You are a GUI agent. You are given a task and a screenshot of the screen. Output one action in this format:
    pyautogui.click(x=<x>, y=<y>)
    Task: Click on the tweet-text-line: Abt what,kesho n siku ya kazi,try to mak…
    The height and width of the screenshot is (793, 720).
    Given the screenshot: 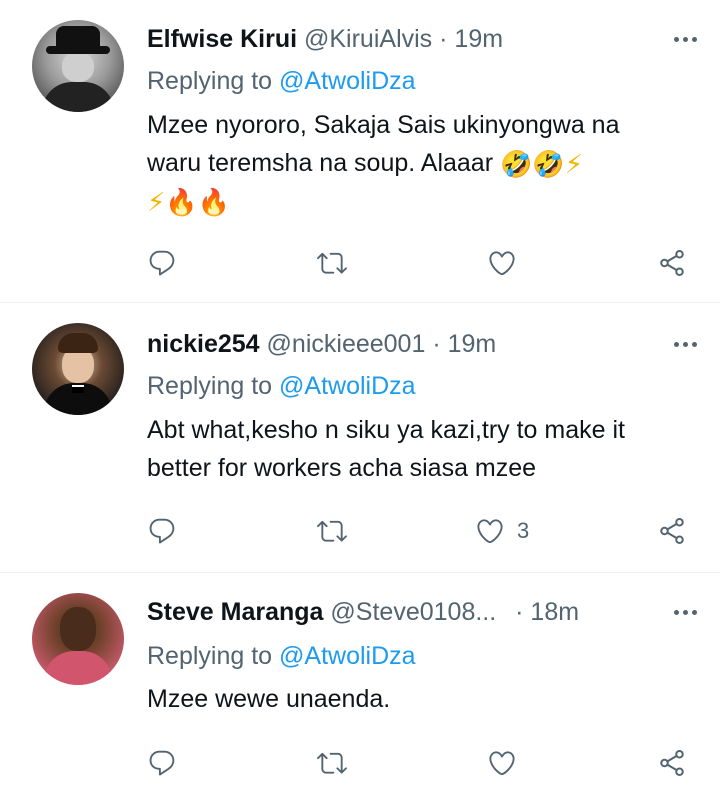 What is the action you would take?
    pyautogui.click(x=386, y=430)
    